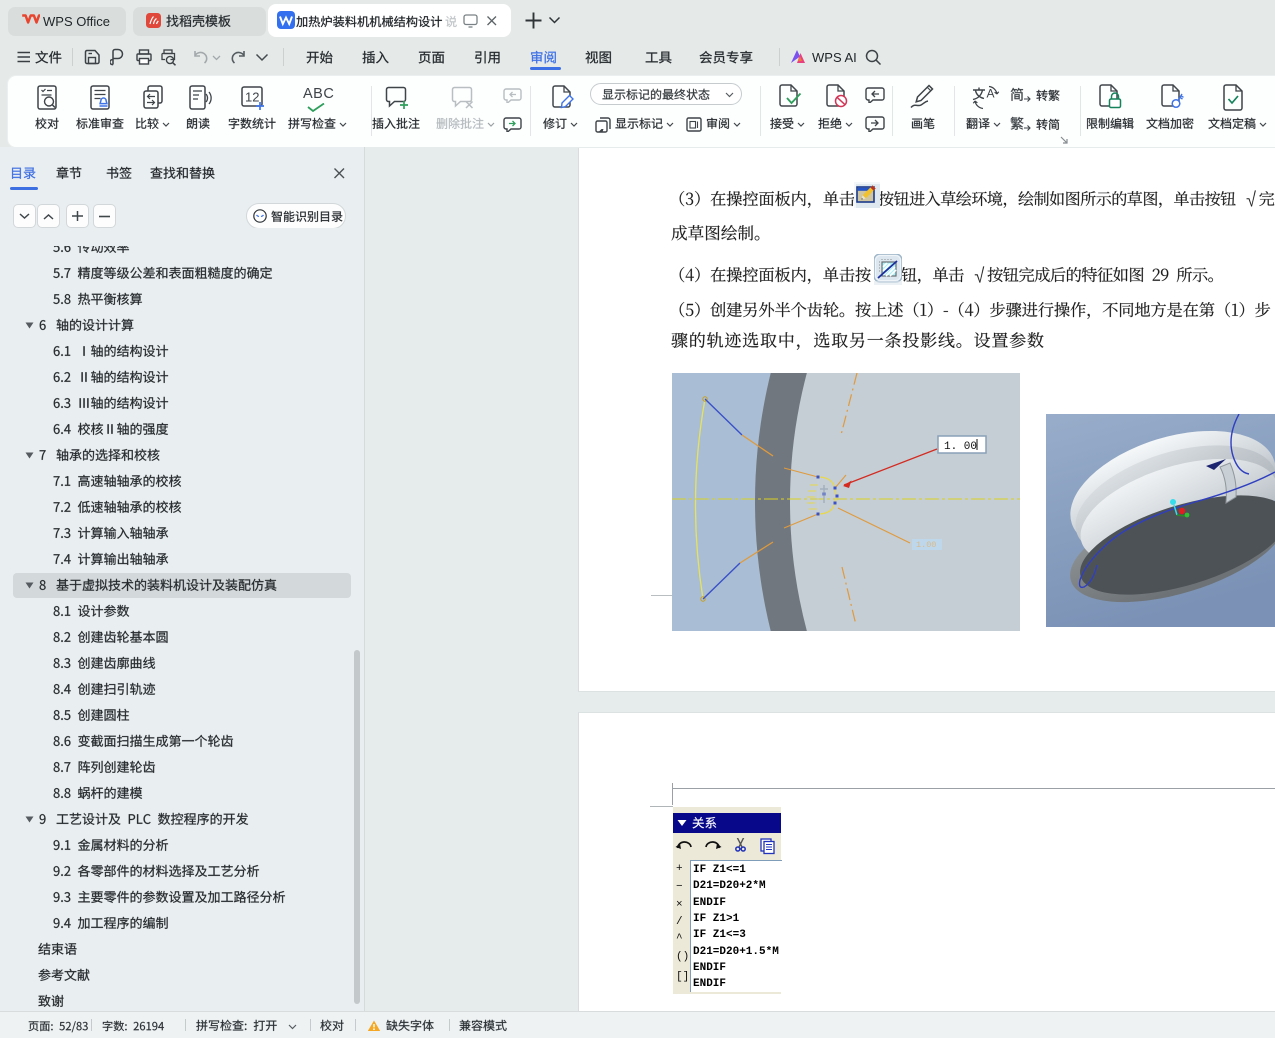  I want to click on svg-text: 12, so click(252, 97).